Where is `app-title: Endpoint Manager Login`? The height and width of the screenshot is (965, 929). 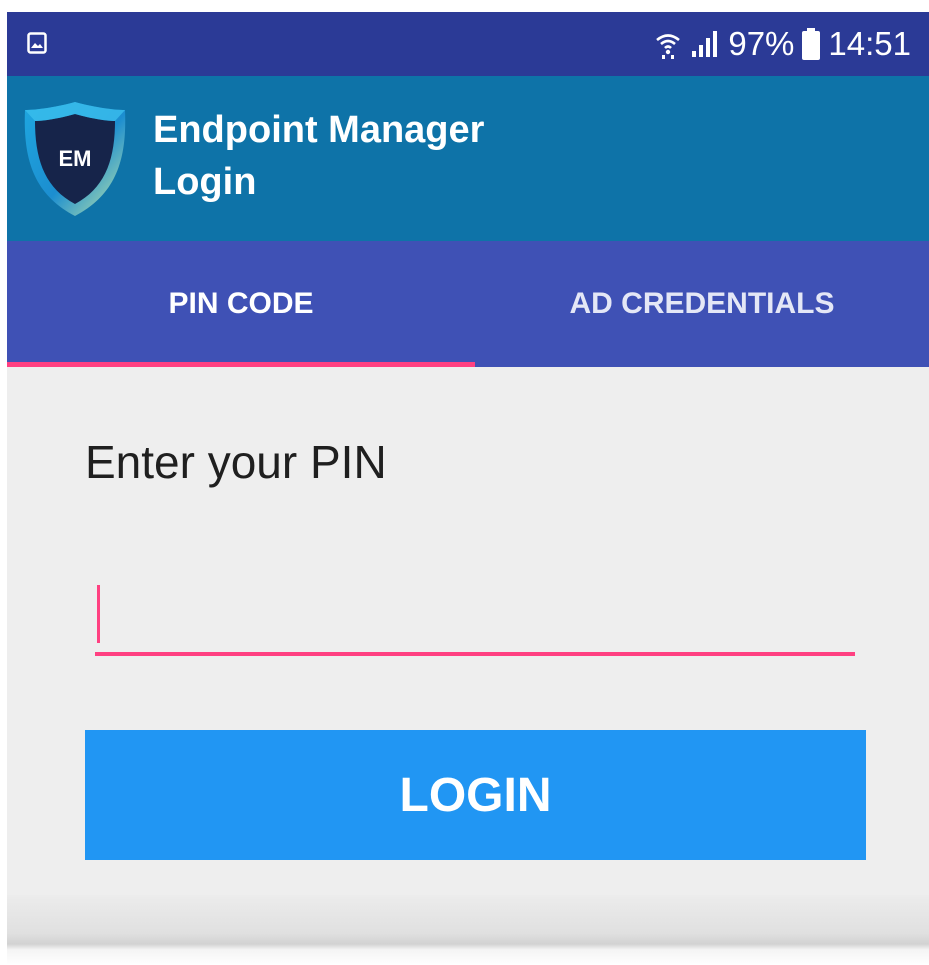
app-title: Endpoint Manager Login is located at coordinates (318, 156).